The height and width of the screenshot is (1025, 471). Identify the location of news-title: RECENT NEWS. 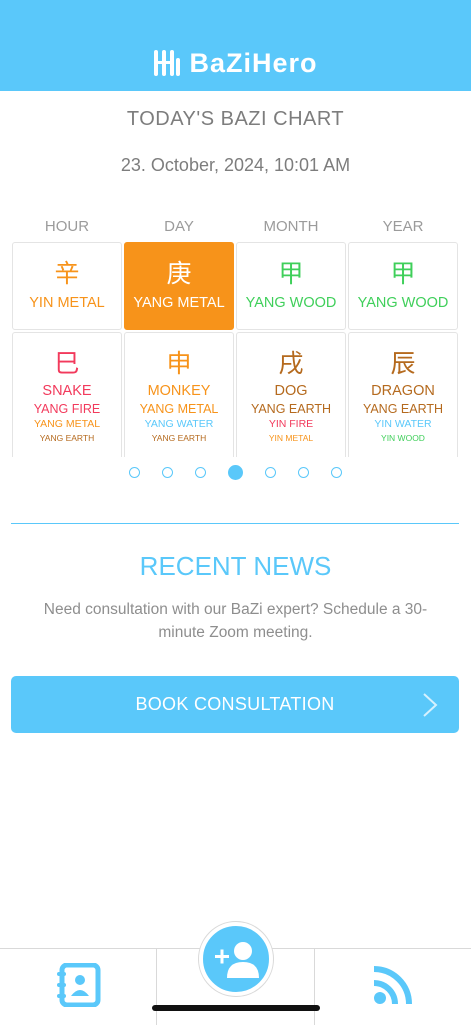
(235, 566).